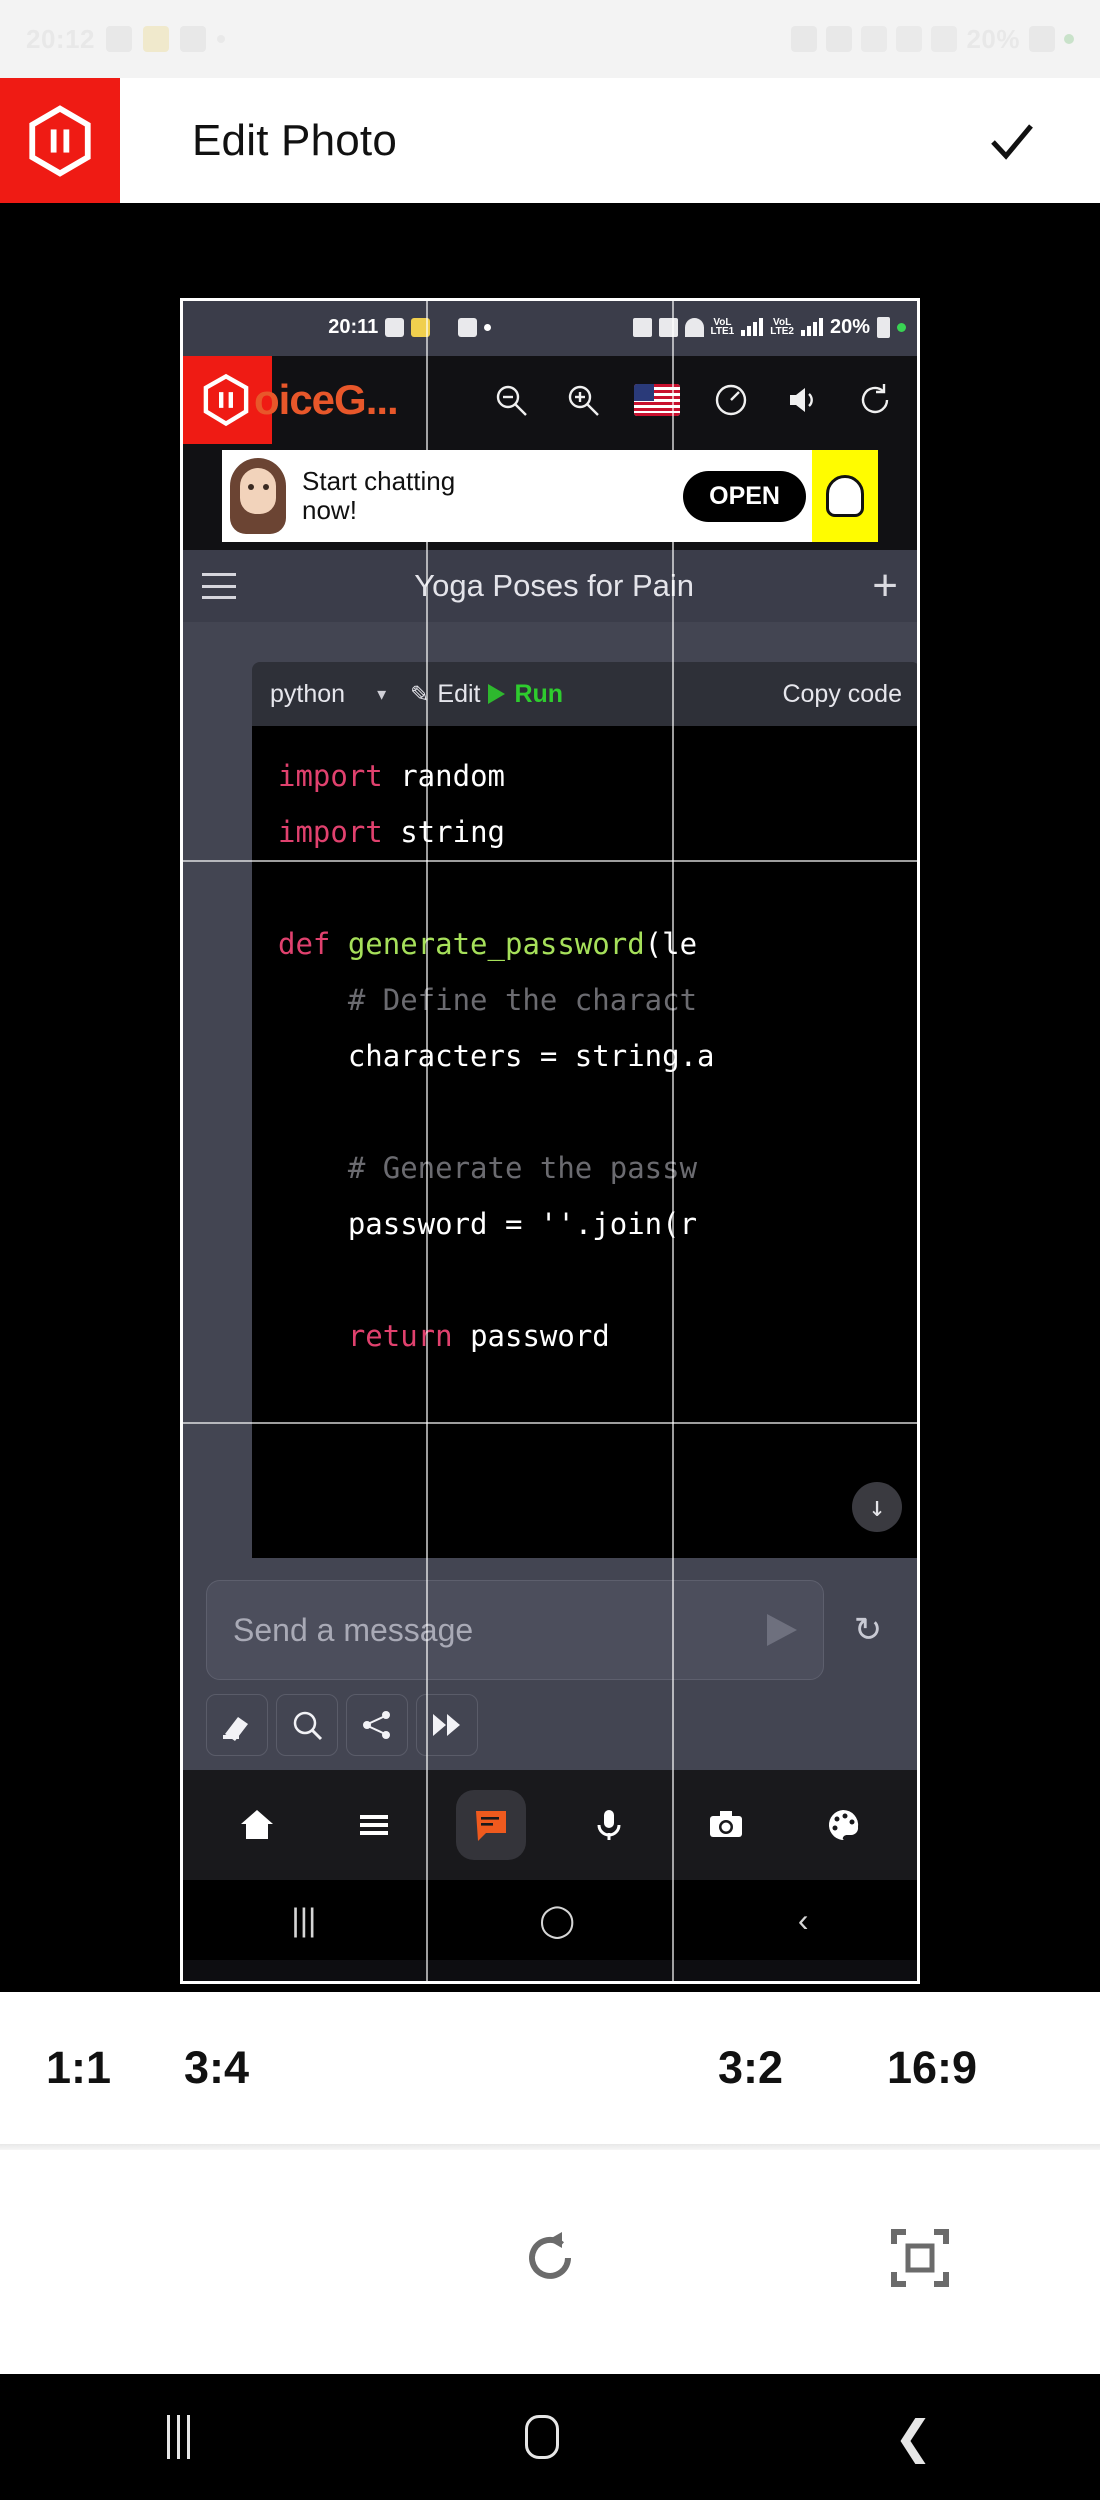 The width and height of the screenshot is (1100, 2500). I want to click on aspect-ratio-16-9: 16:9, so click(932, 2068).